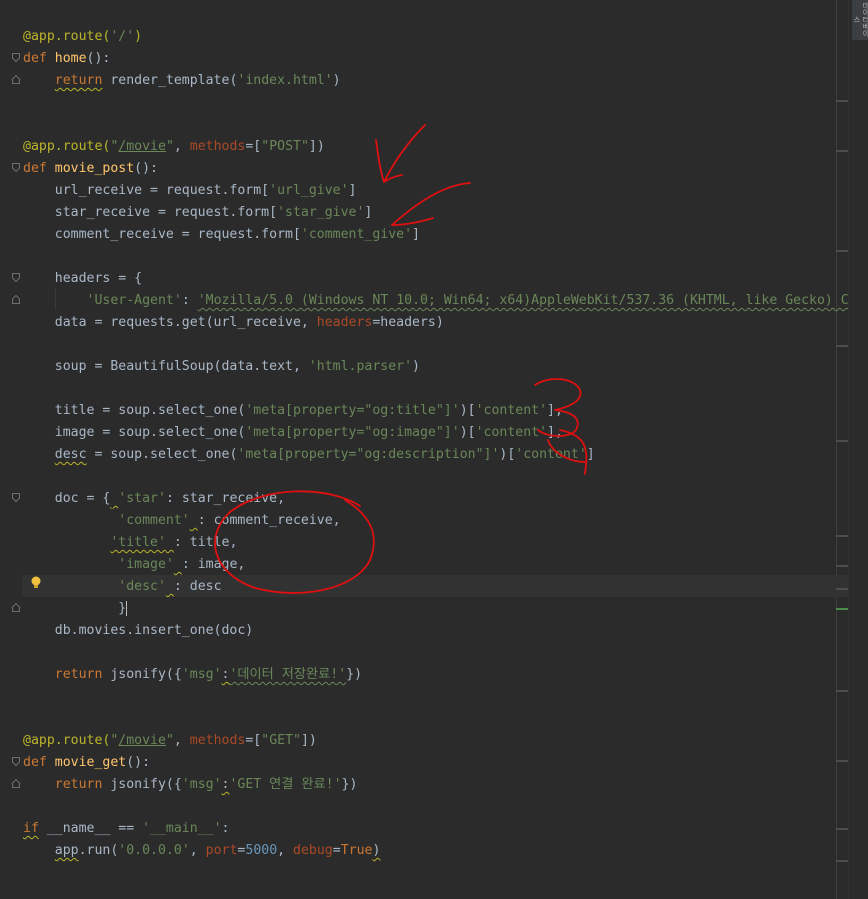 Image resolution: width=868 pixels, height=899 pixels. I want to click on code-token: 'content', so click(511, 432).